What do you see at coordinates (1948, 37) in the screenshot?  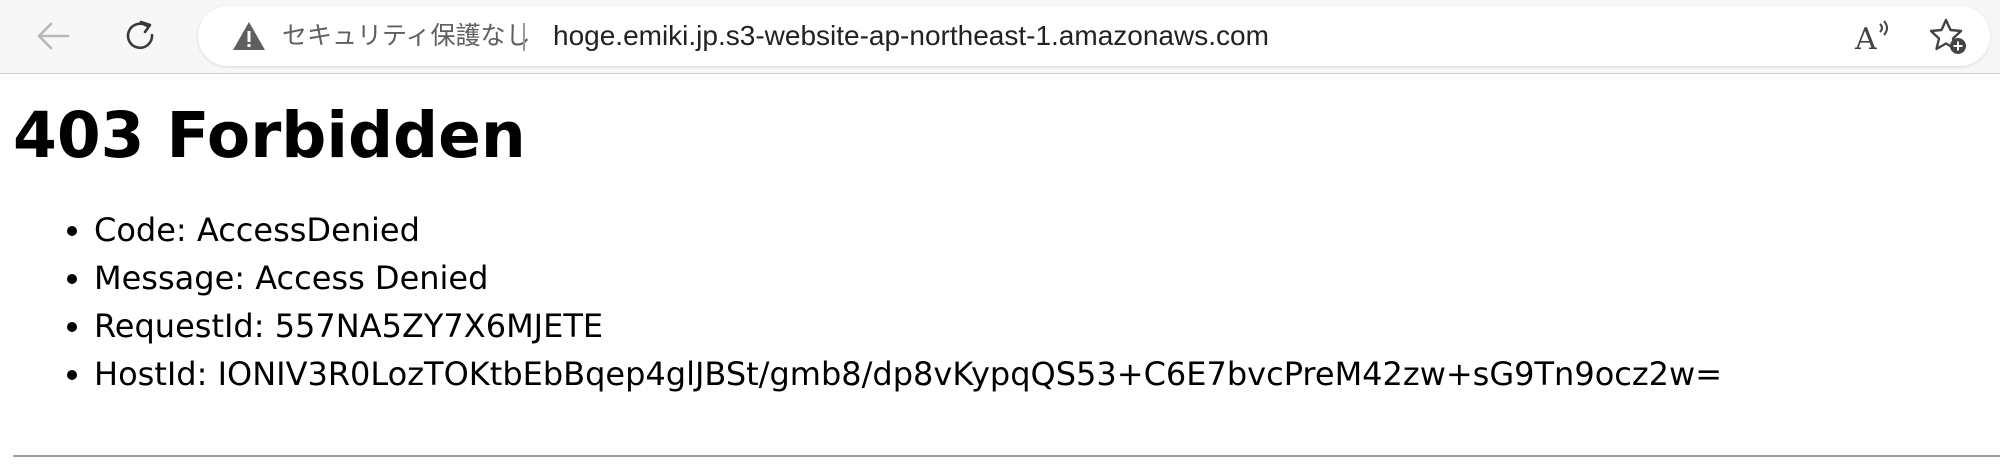 I see `star-add-icon` at bounding box center [1948, 37].